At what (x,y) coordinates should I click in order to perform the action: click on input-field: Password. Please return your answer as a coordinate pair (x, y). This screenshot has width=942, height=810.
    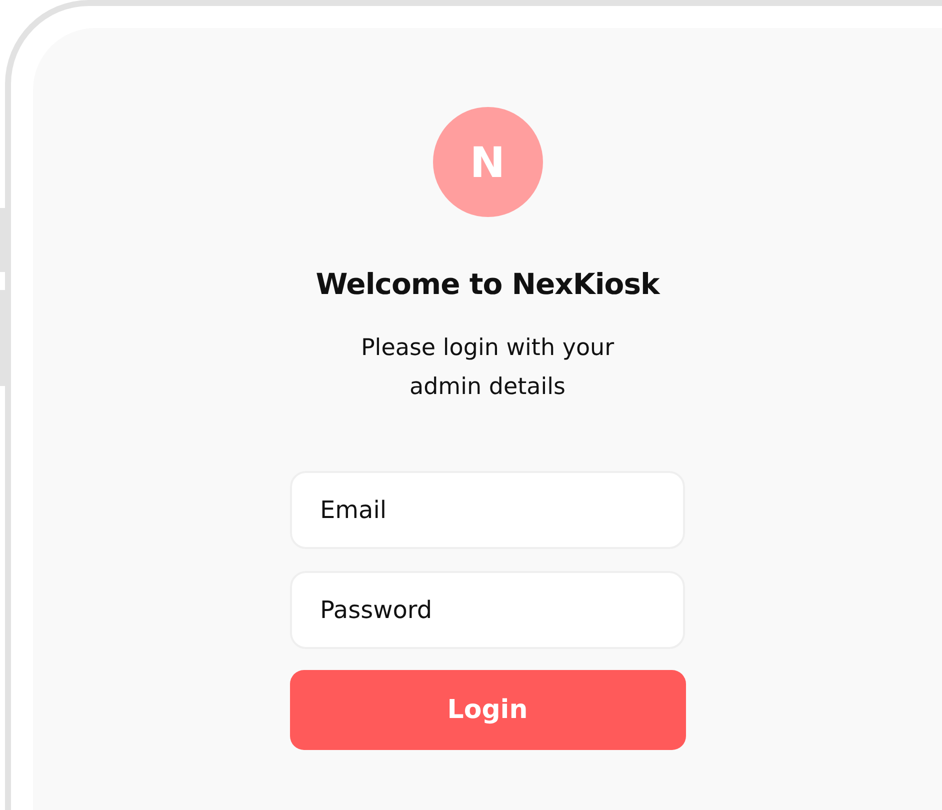
    Looking at the image, I should click on (487, 610).